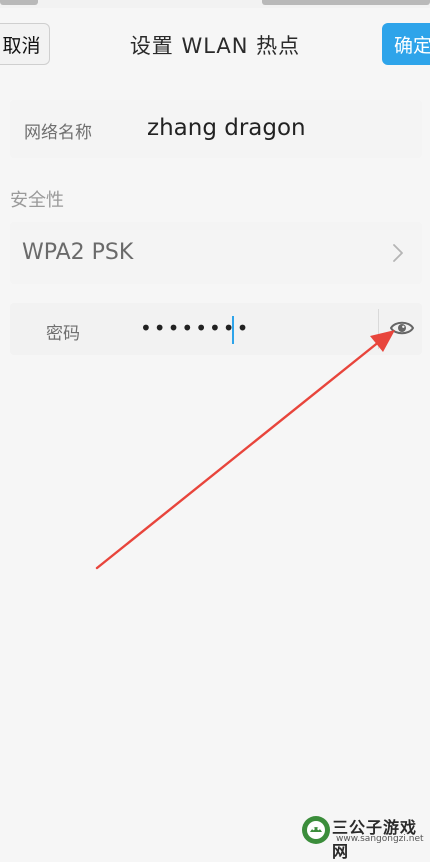 The width and height of the screenshot is (430, 862). I want to click on field-divider, so click(378, 329).